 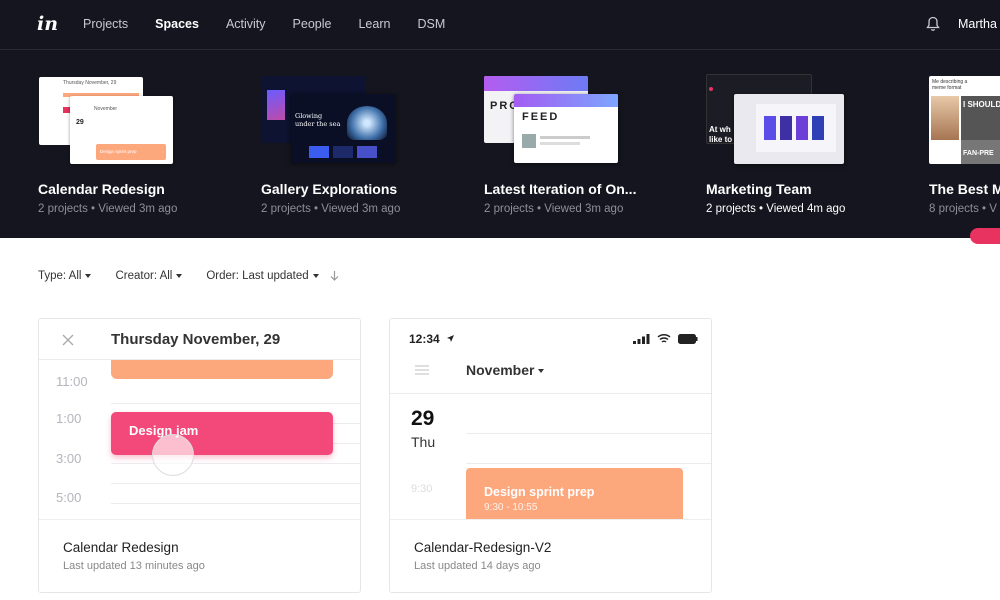 I want to click on space-title: Gallery Explorations, so click(x=366, y=189).